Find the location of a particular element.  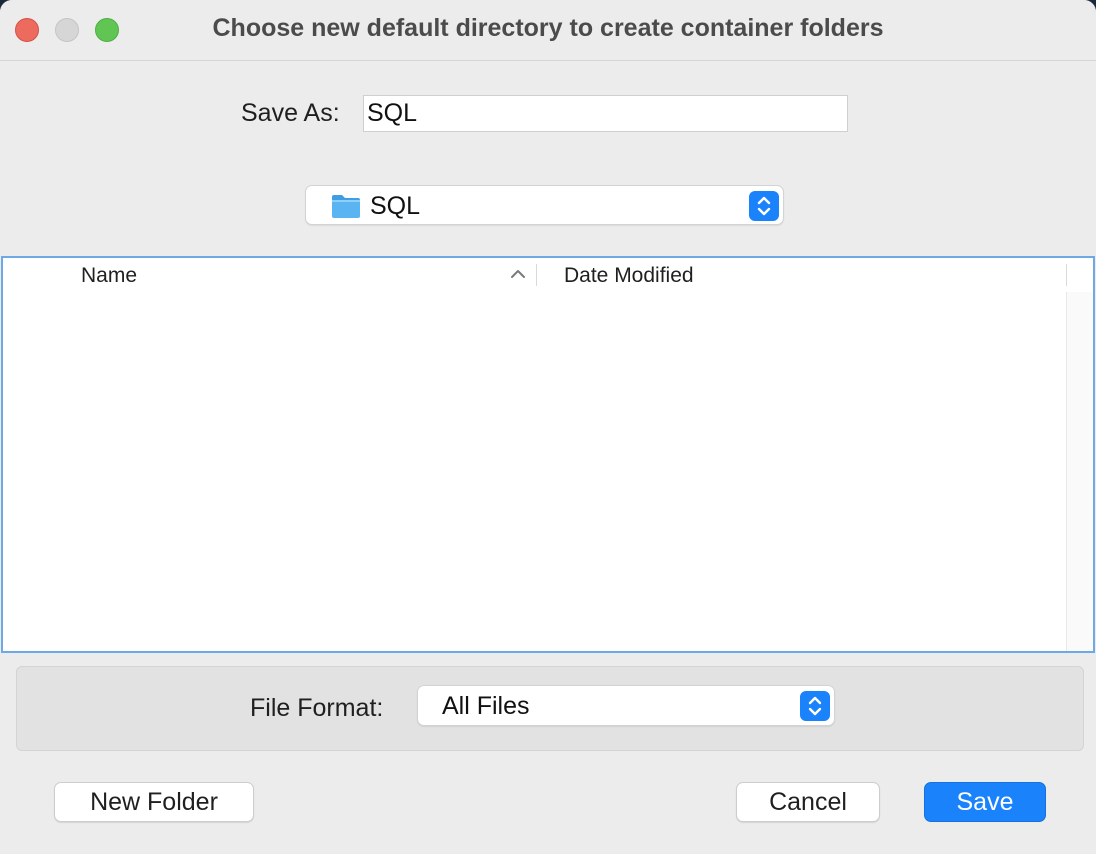

save-as-label: Save As: is located at coordinates (290, 113).